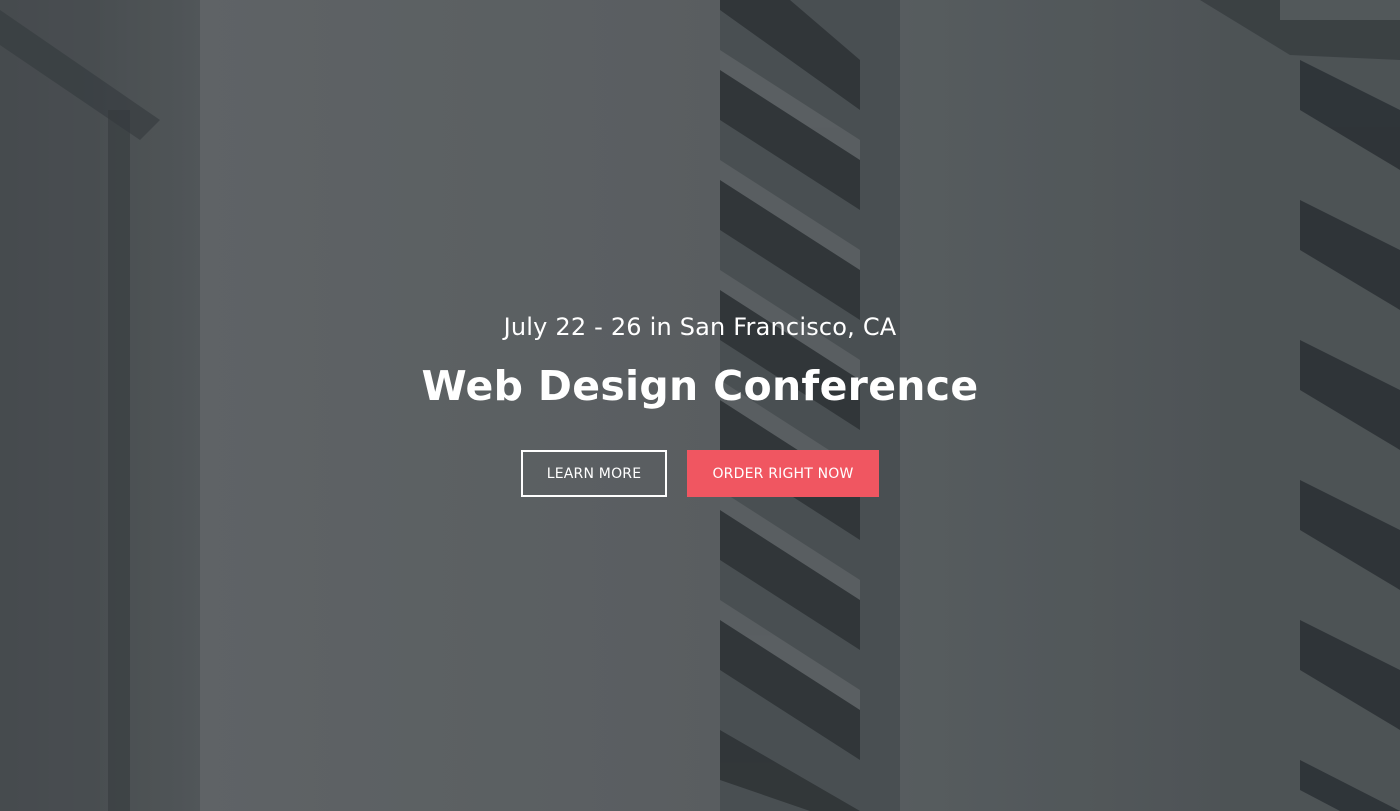  Describe the element at coordinates (700, 327) in the screenshot. I see `event-date-location: July 22 - 26 in San Francisco, CA` at that location.